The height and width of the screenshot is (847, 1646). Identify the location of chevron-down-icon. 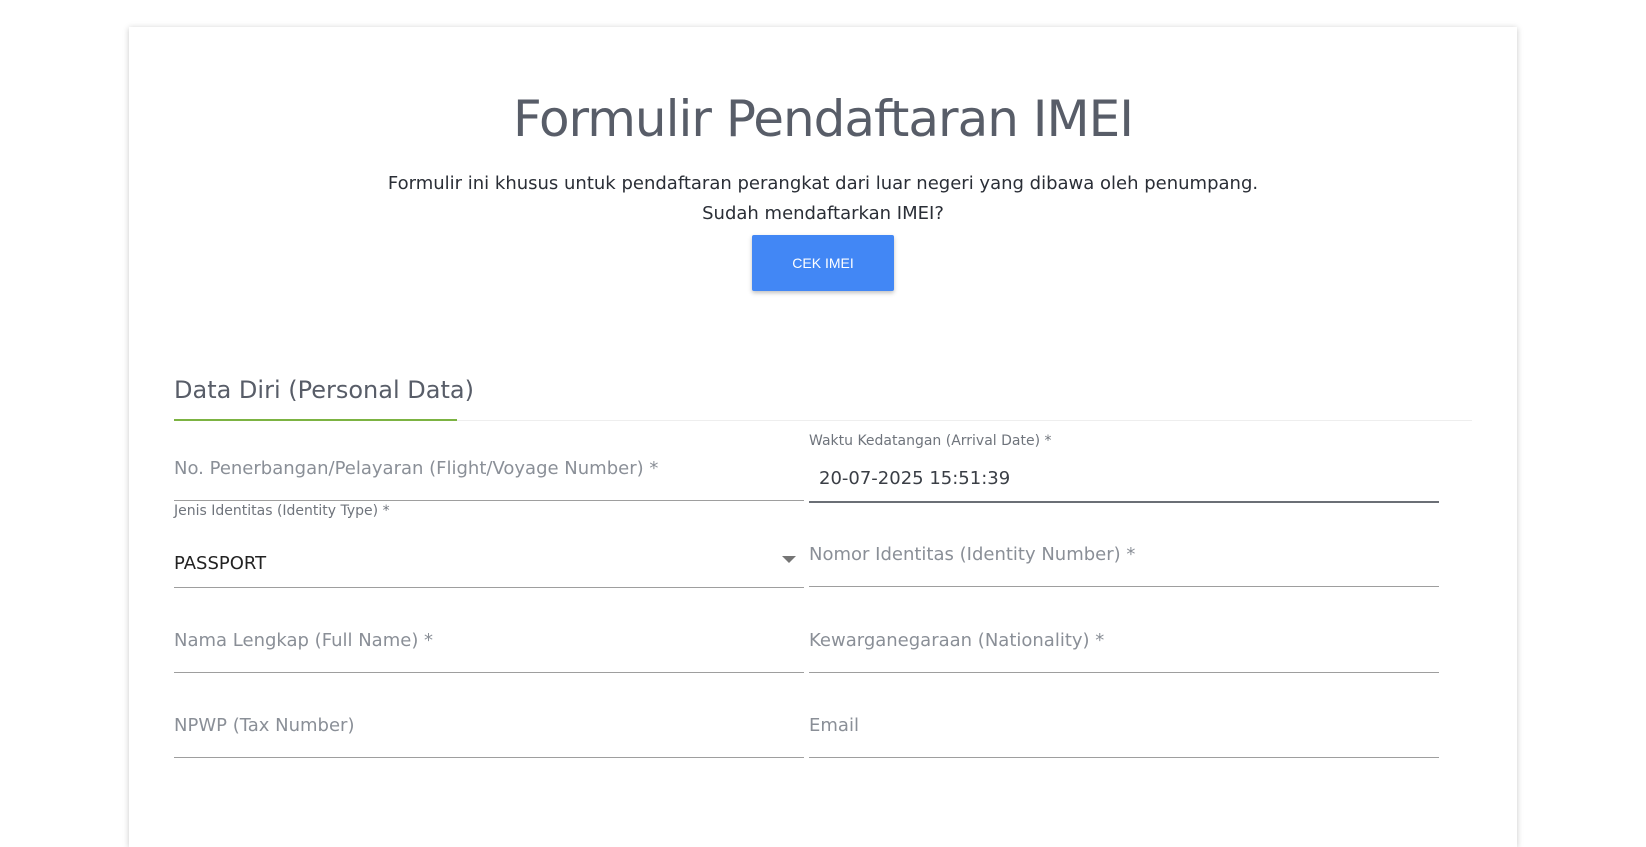
(789, 559).